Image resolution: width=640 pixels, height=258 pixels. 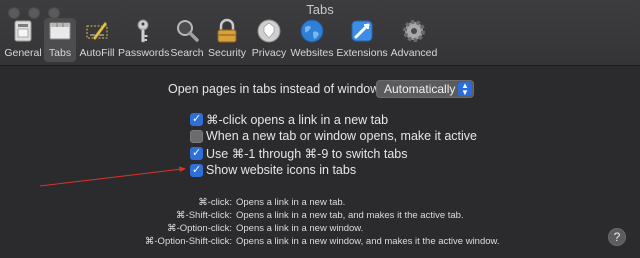 What do you see at coordinates (144, 53) in the screenshot?
I see `tab-label: Passwords` at bounding box center [144, 53].